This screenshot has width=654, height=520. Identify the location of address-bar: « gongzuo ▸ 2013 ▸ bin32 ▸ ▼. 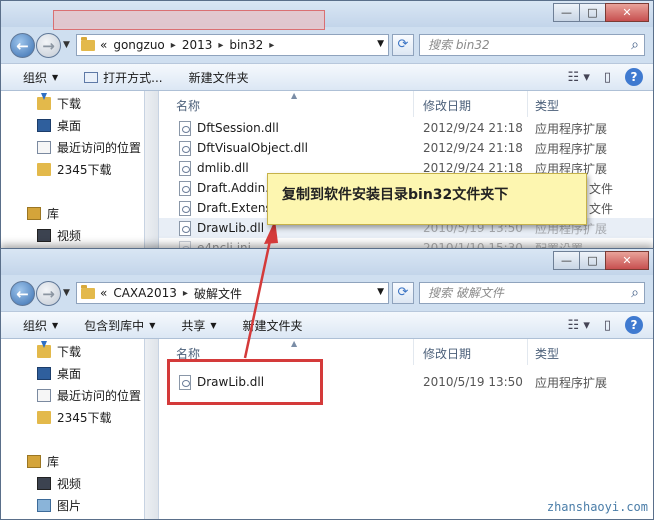
(232, 45).